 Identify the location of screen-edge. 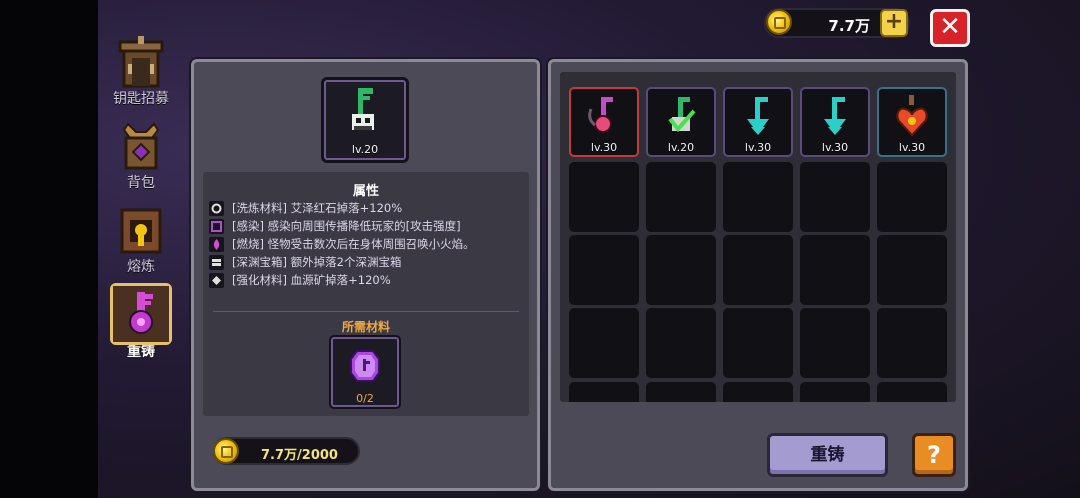
(49, 249).